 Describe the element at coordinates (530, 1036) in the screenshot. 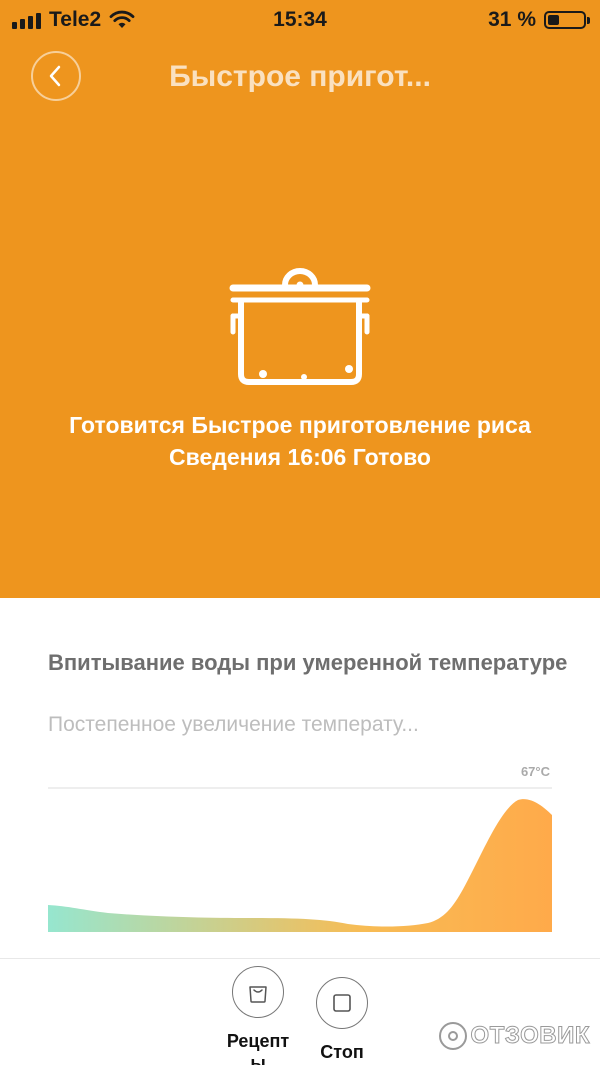

I see `watermark-text: ОТЗОВИК` at that location.